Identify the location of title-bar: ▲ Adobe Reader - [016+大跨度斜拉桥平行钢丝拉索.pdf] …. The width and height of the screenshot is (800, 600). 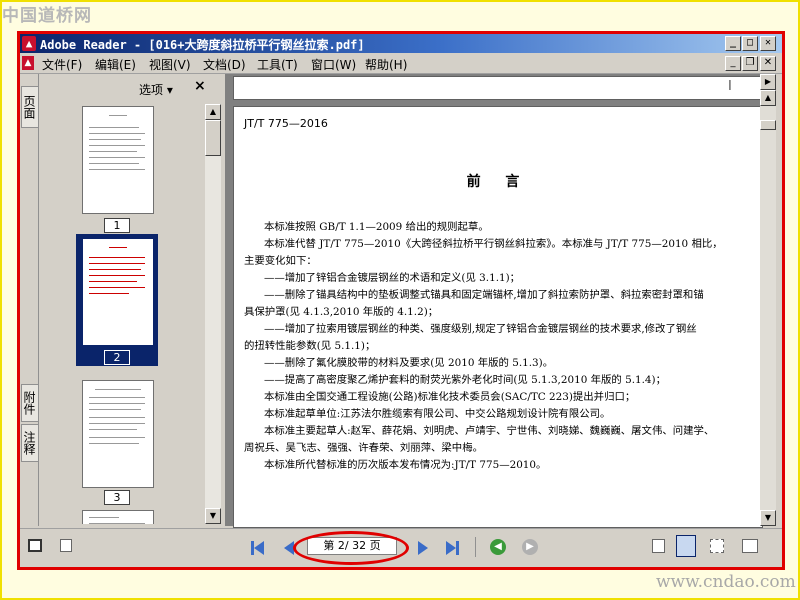
(401, 43).